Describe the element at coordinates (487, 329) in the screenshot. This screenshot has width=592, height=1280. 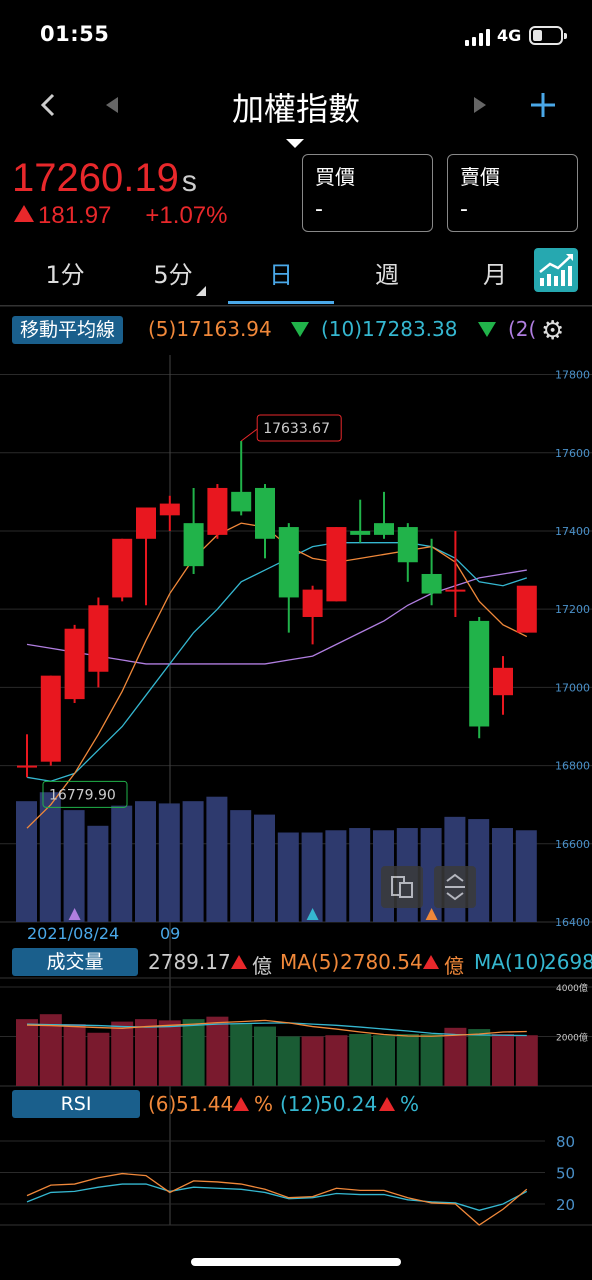
I see `ma10-down-icon` at that location.